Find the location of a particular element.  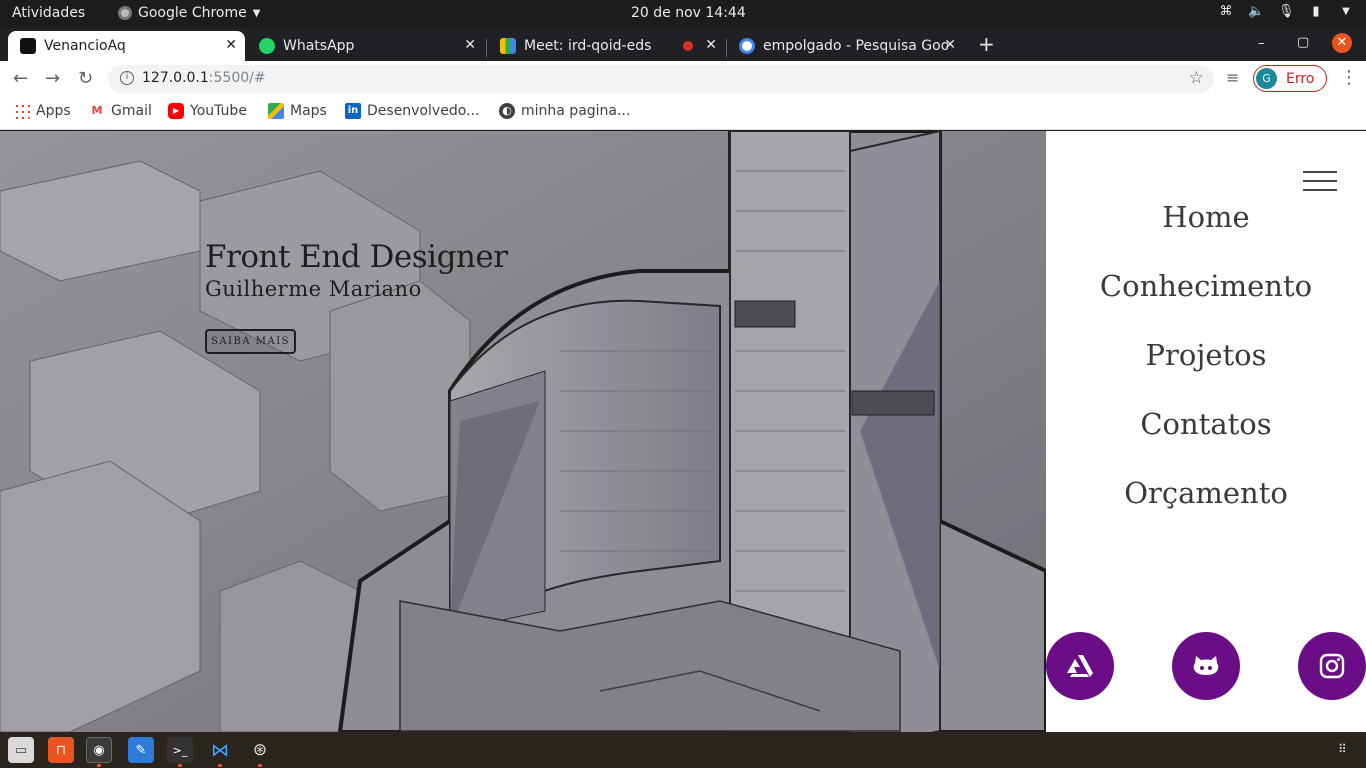

maps-icon is located at coordinates (276, 111).